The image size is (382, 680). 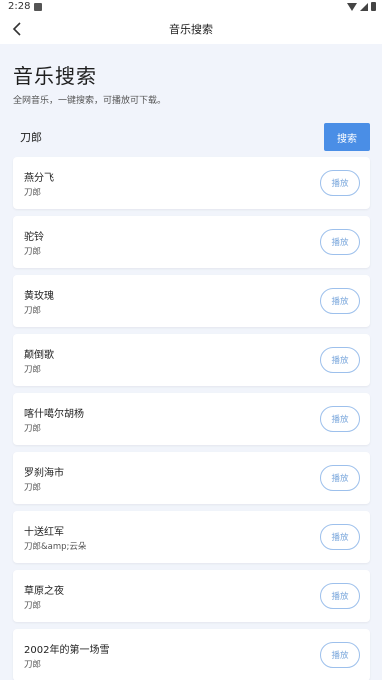 What do you see at coordinates (191, 478) in the screenshot?
I see `song-list-item: 罗刹海市刀郎 播放` at bounding box center [191, 478].